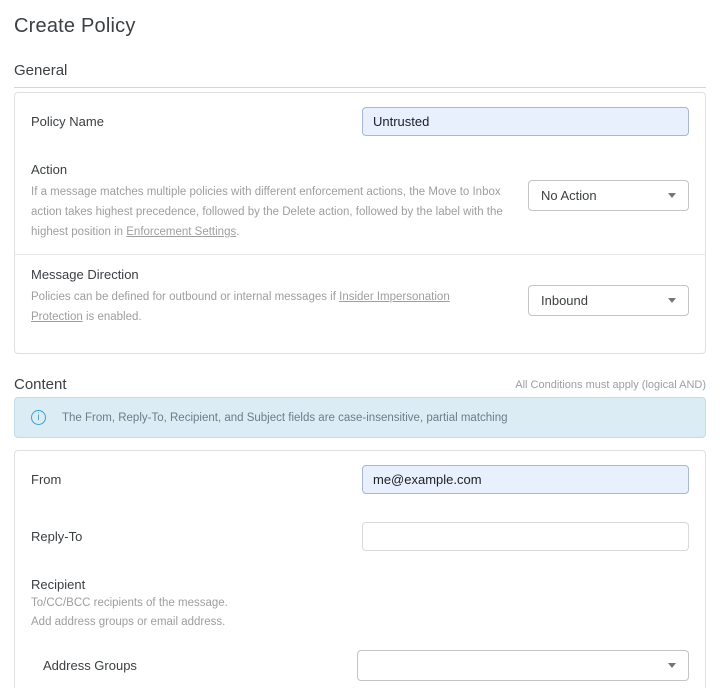  What do you see at coordinates (360, 536) in the screenshot?
I see `reply-to-row: Reply-To` at bounding box center [360, 536].